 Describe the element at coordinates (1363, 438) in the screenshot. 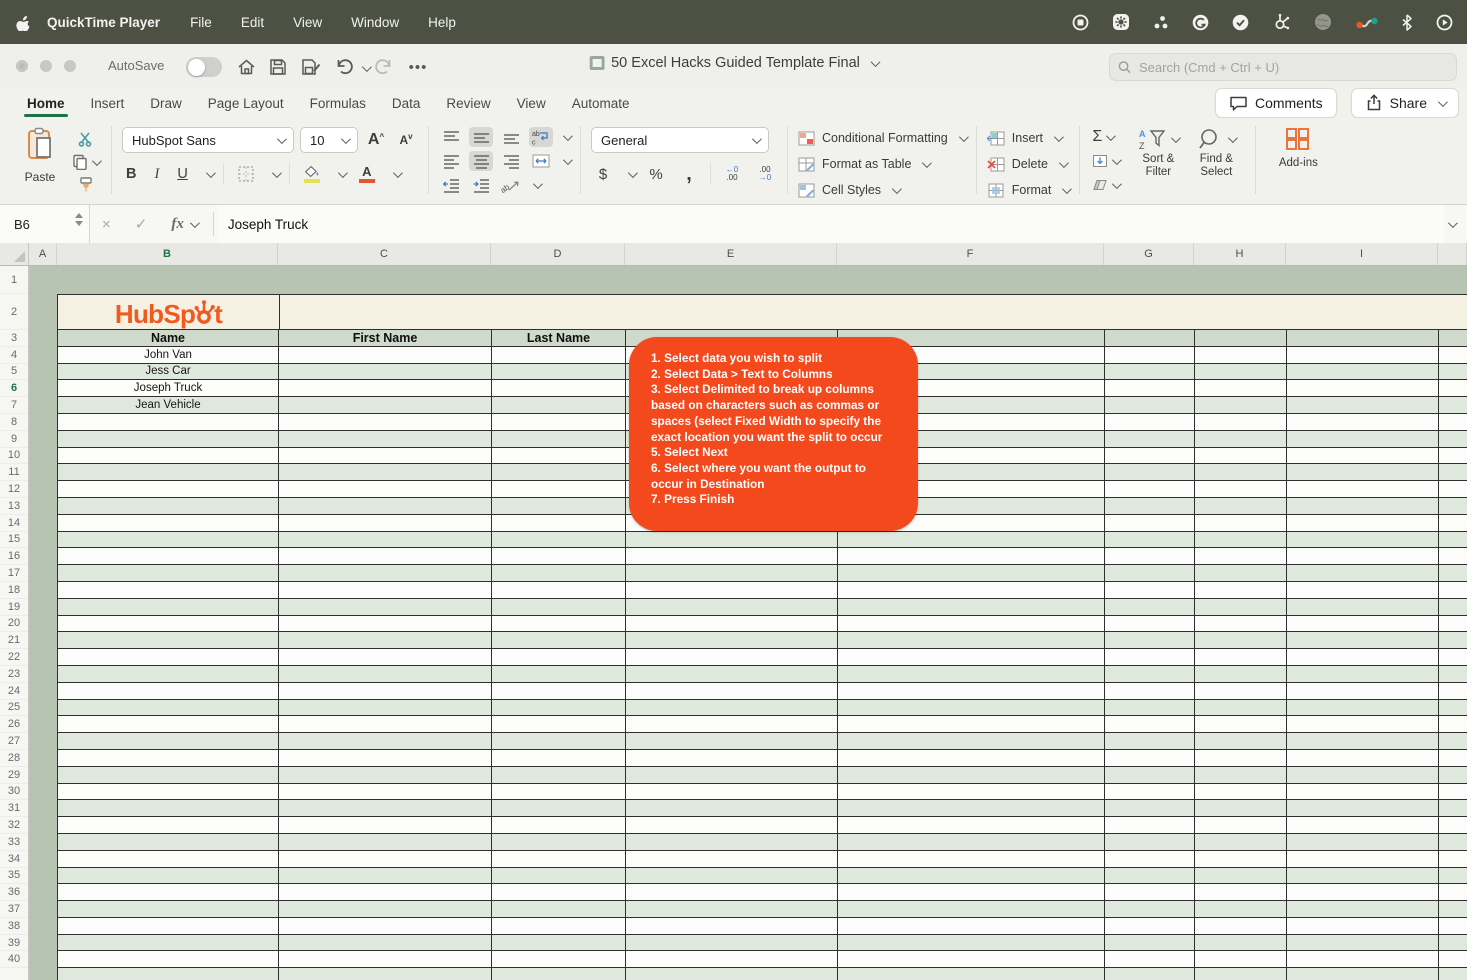

I see `cell-I9` at that location.